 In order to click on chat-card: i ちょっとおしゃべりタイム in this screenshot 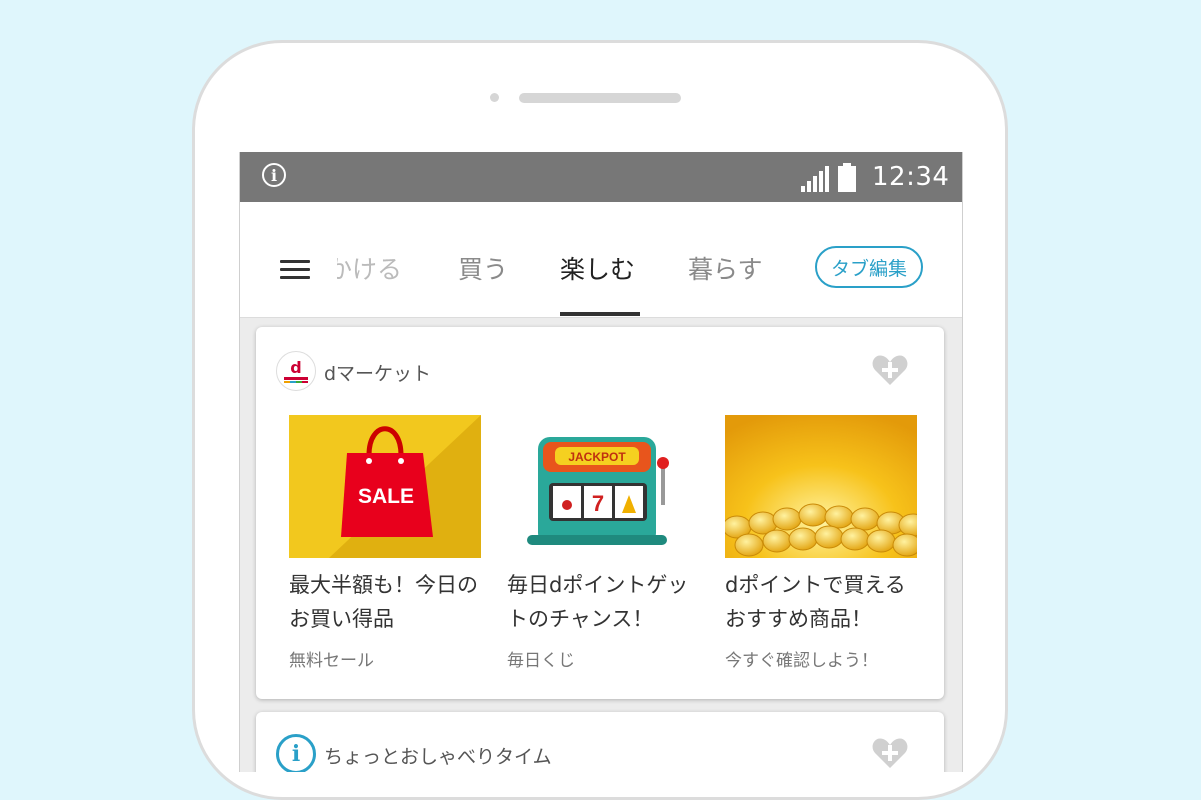, I will do `click(600, 742)`.